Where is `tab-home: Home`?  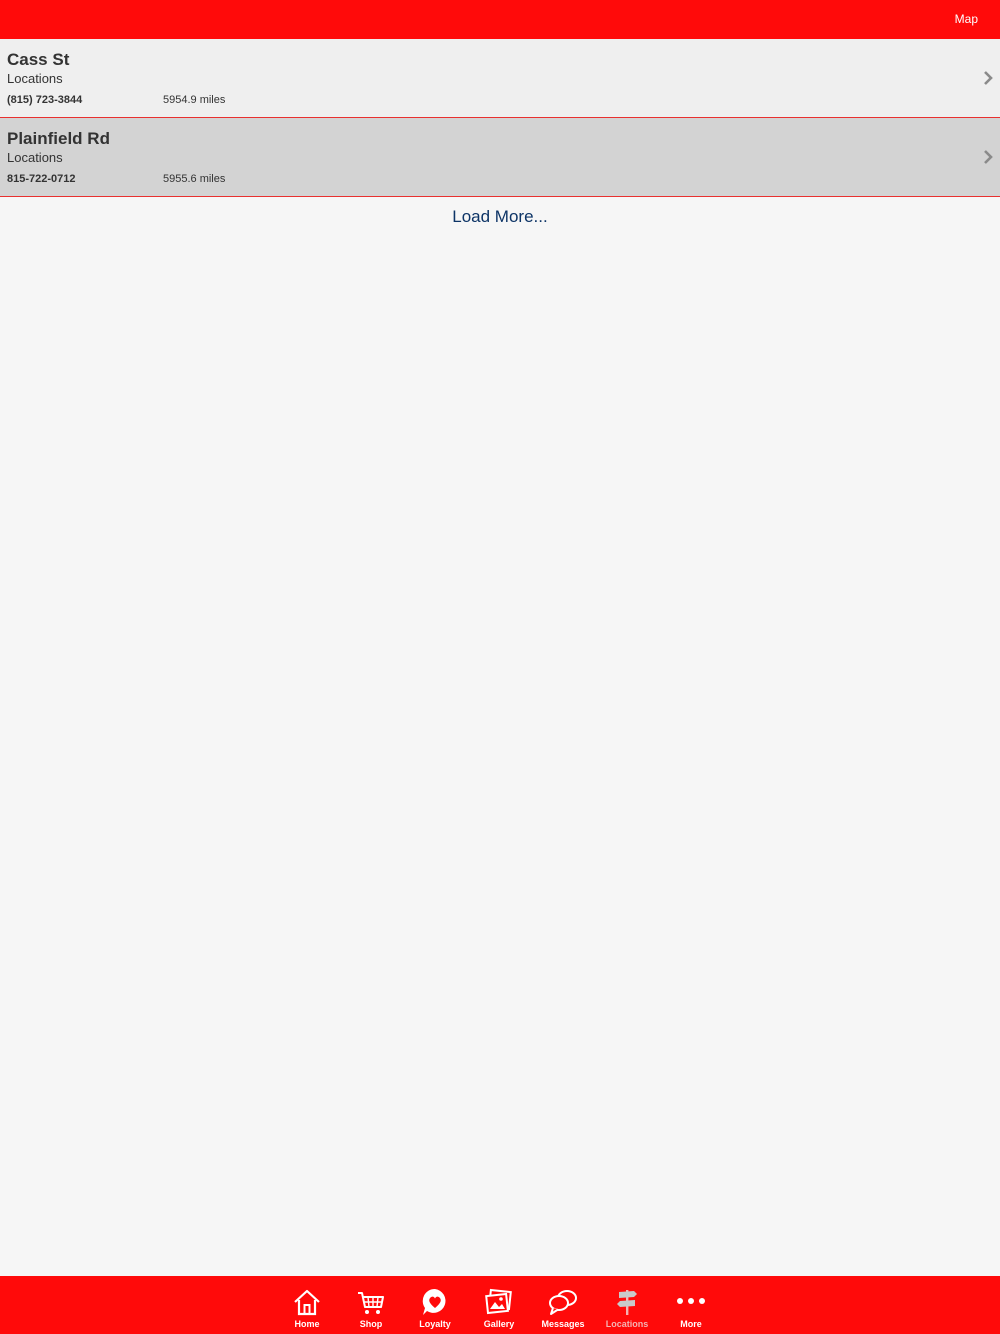
tab-home: Home is located at coordinates (307, 1305).